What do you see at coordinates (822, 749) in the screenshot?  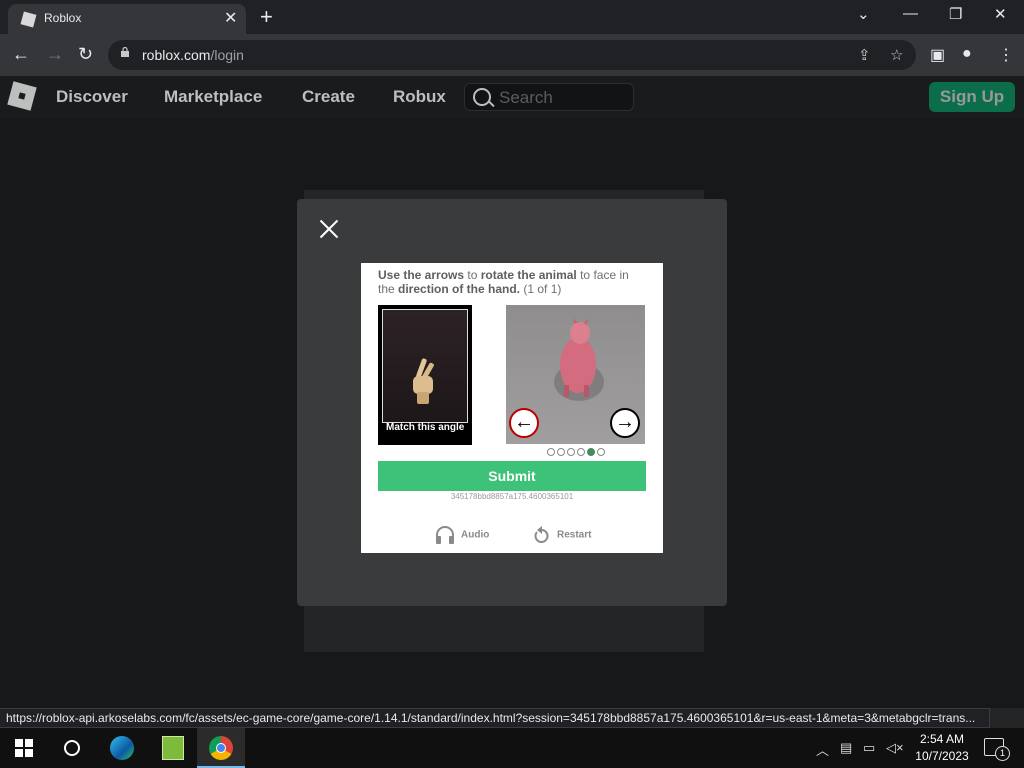 I see `tray-chevron-icon: ︿` at bounding box center [822, 749].